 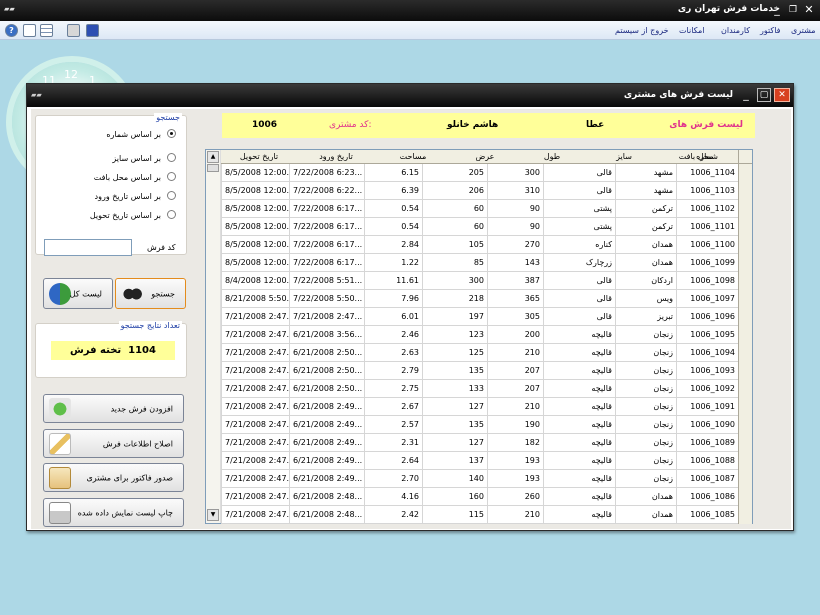 What do you see at coordinates (782, 95) in the screenshot?
I see `window-close-icon: ✕` at bounding box center [782, 95].